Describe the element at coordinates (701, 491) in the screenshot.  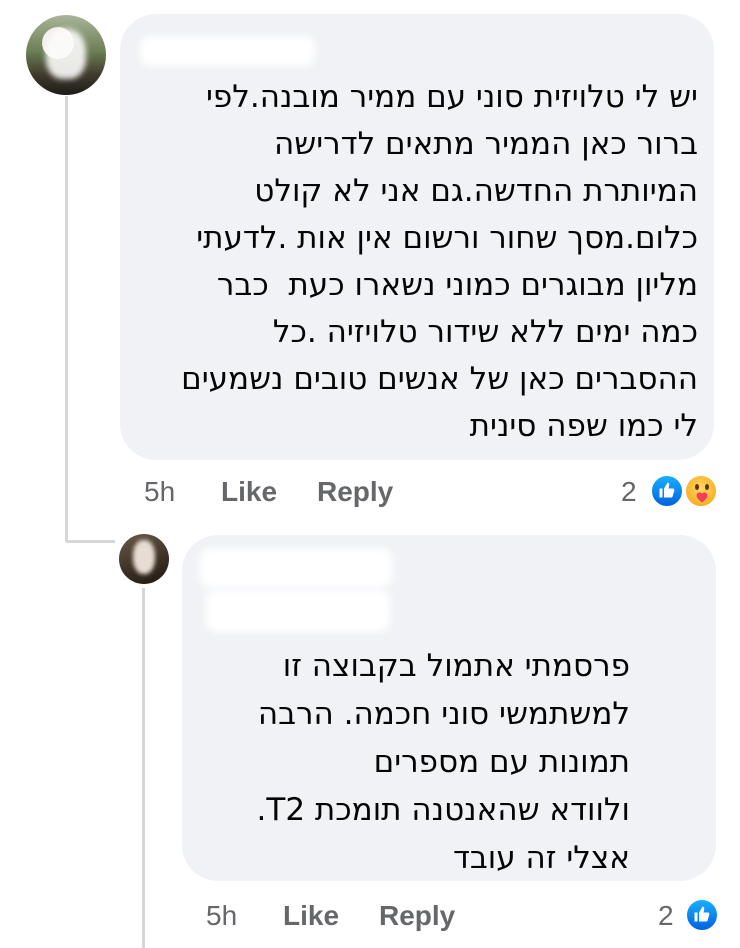
I see `care-icon` at that location.